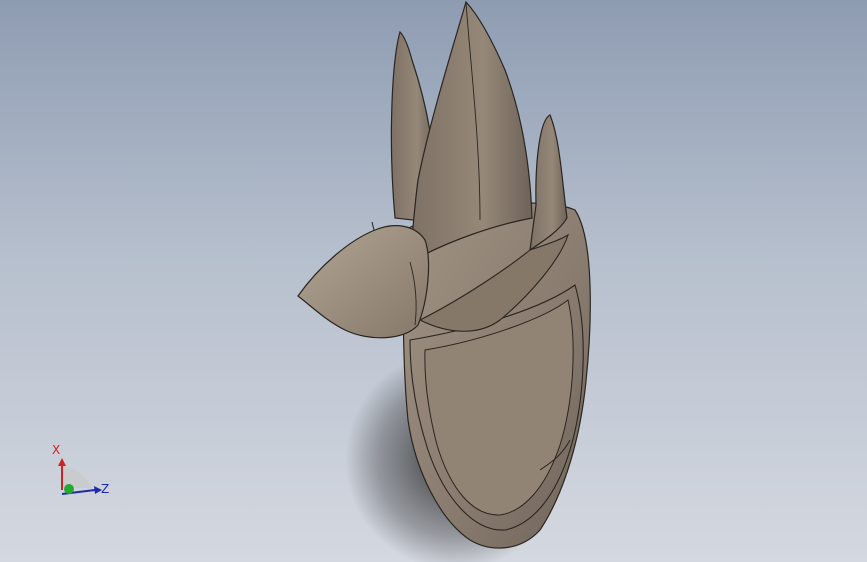 This screenshot has width=867, height=562. What do you see at coordinates (105, 489) in the screenshot?
I see `triad-z-label: Z` at bounding box center [105, 489].